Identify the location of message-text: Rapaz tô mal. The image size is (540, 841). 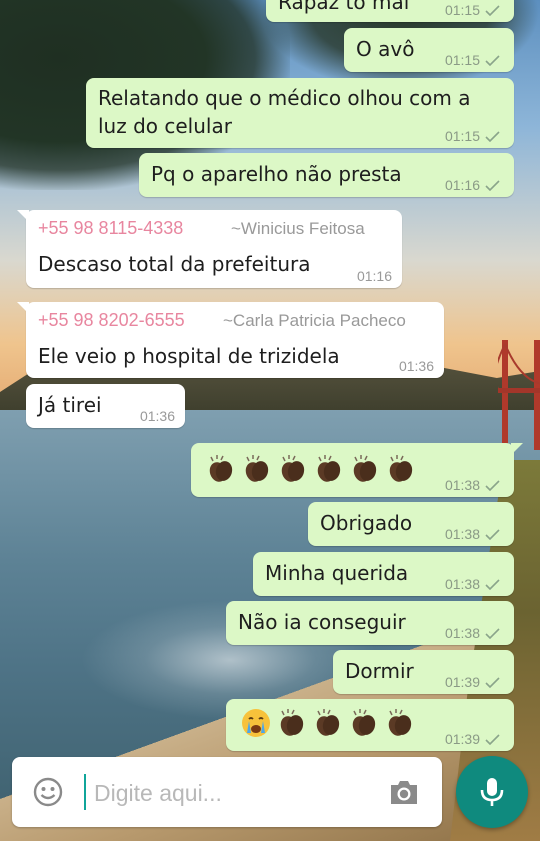
(344, 7).